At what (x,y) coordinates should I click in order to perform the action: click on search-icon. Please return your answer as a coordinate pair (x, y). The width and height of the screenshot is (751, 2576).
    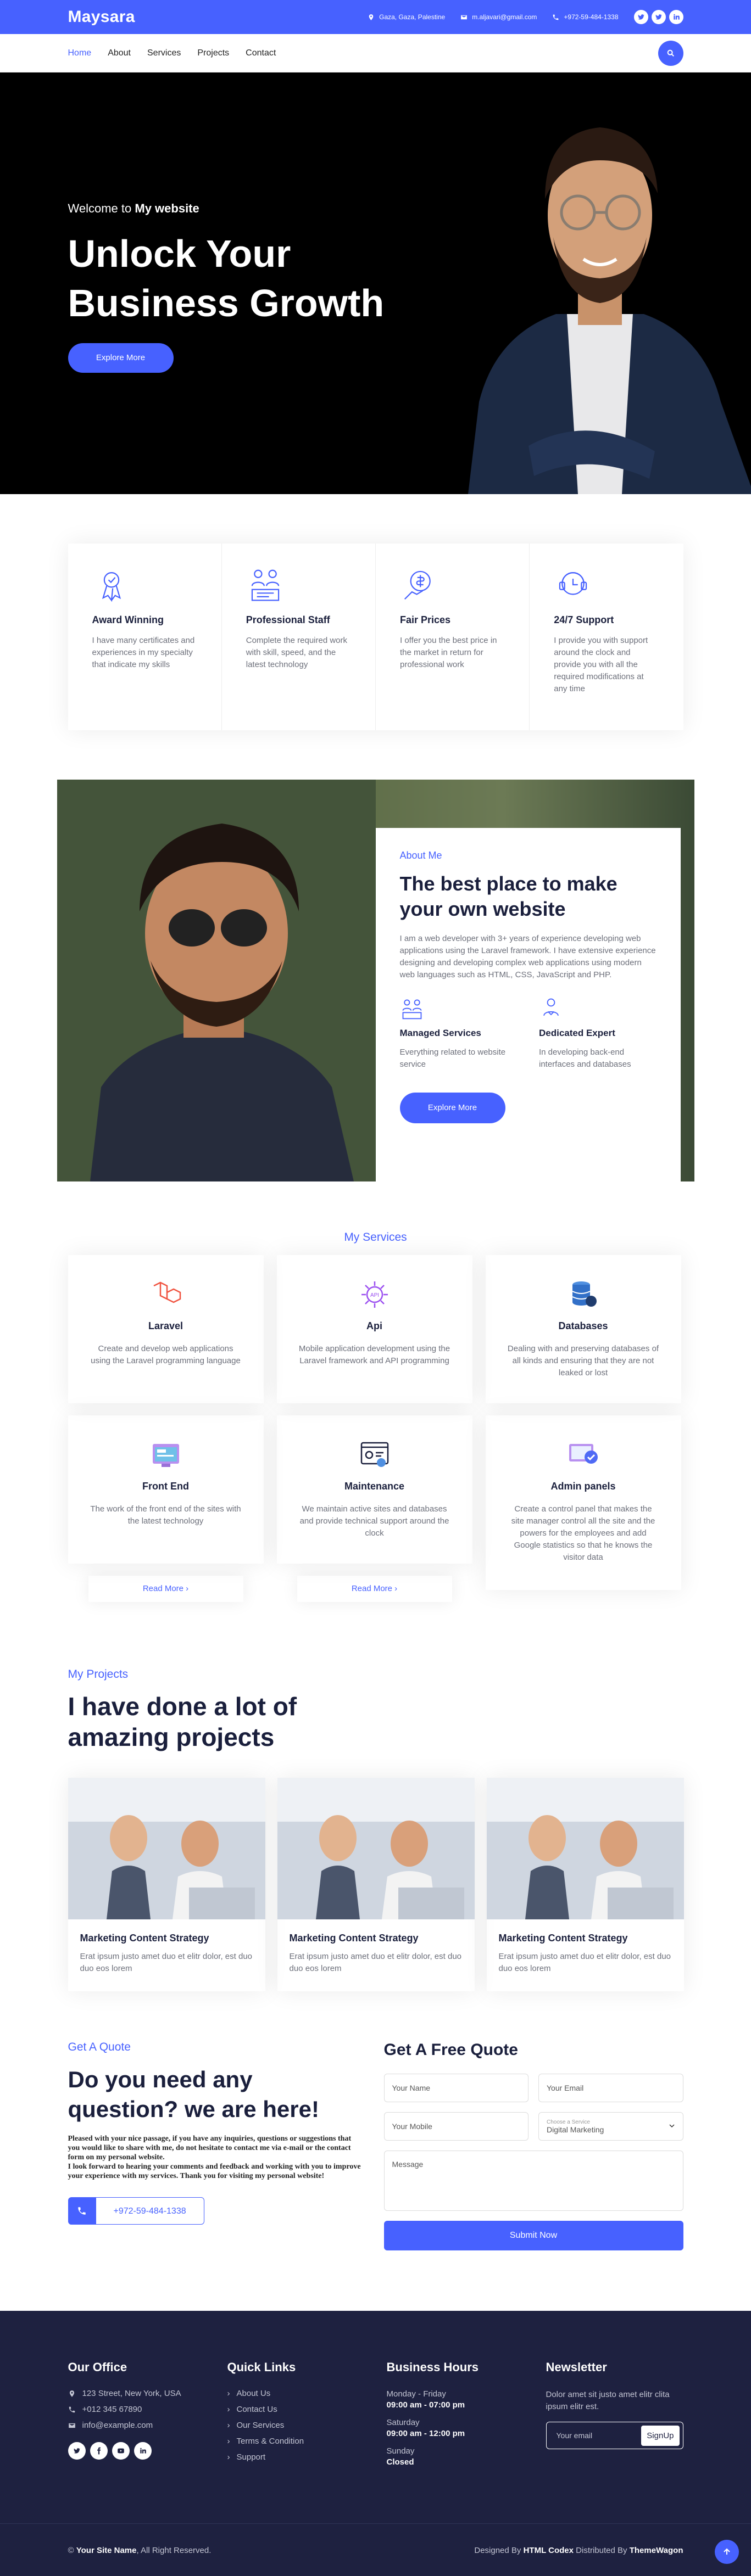
    Looking at the image, I should click on (670, 53).